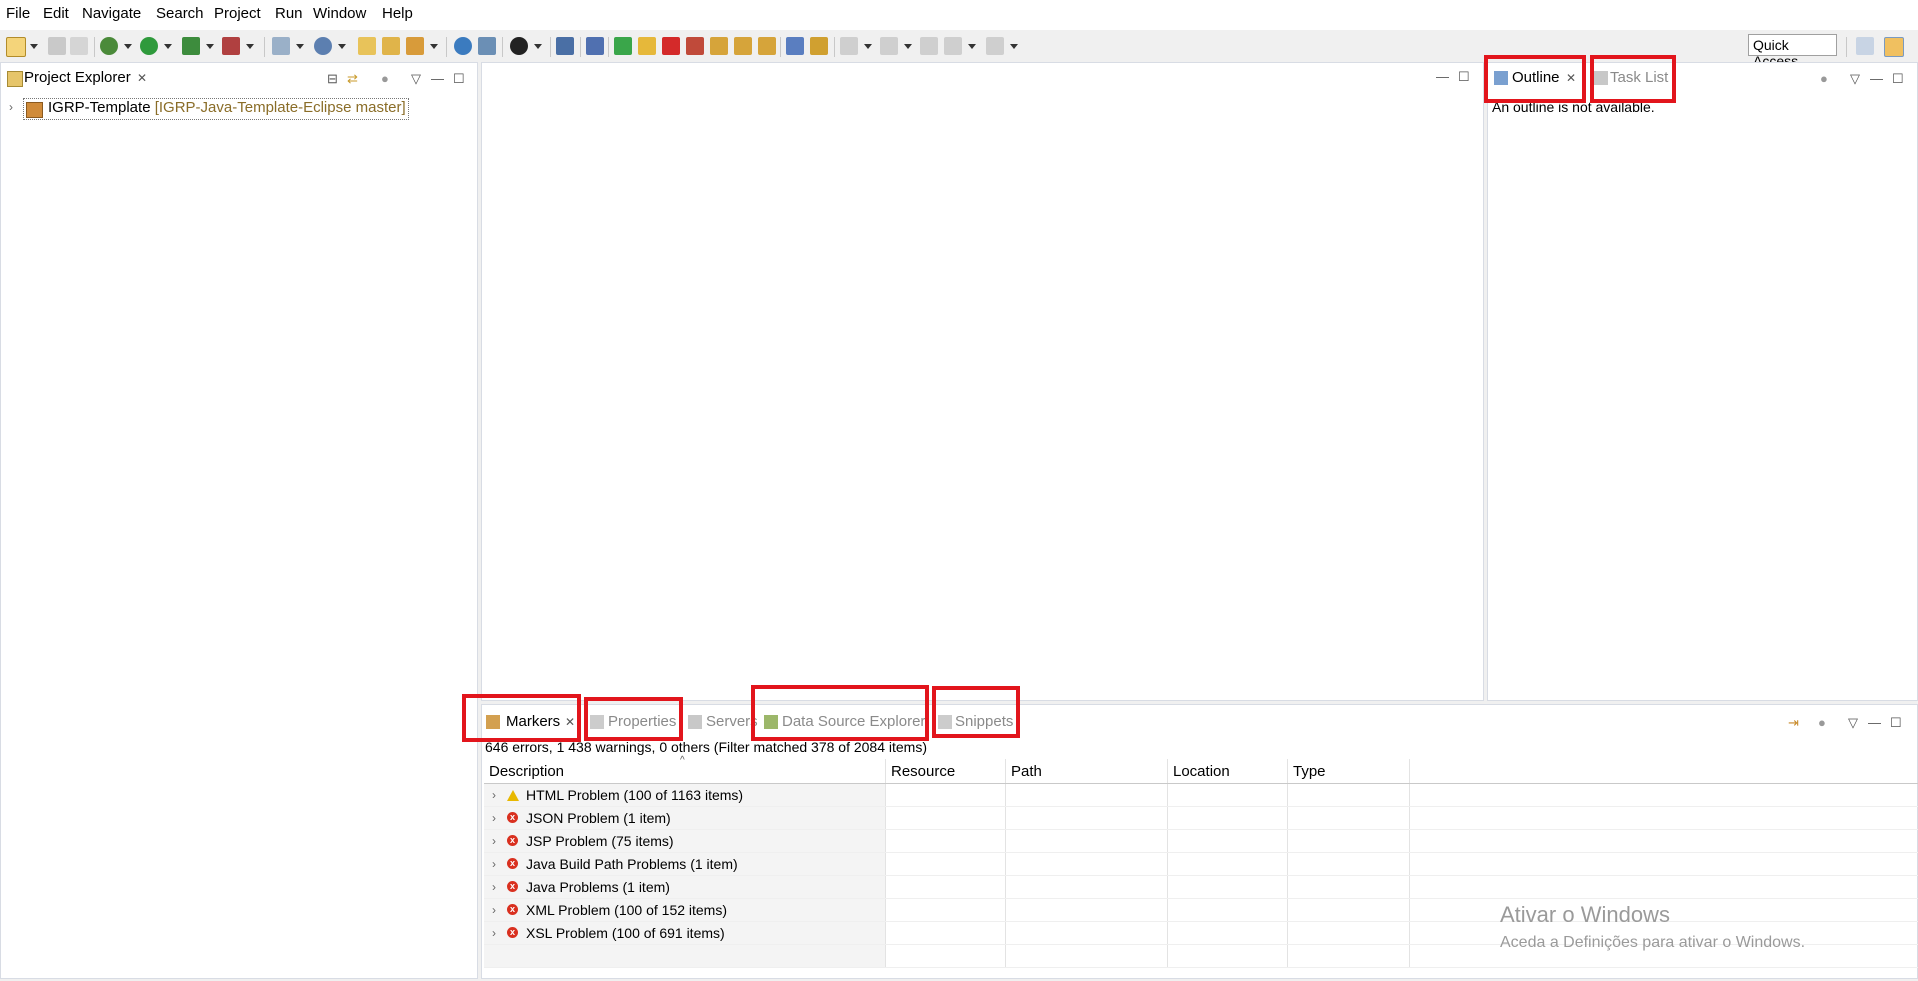 The height and width of the screenshot is (981, 1918). I want to click on use-step-filters-icon, so click(795, 46).